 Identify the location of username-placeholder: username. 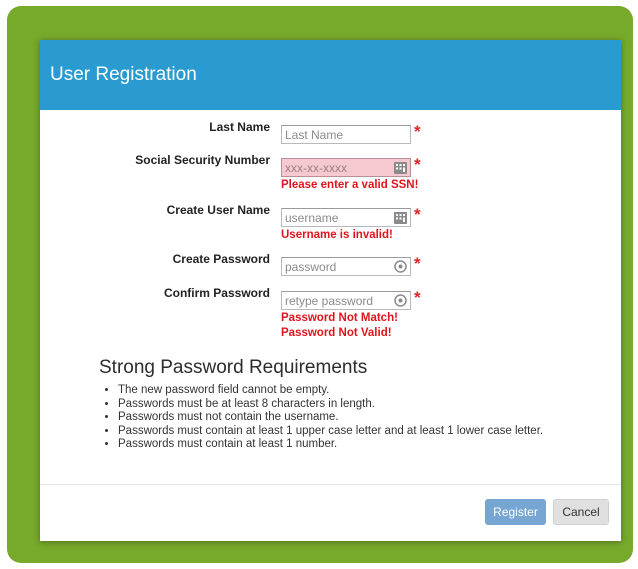
(312, 217).